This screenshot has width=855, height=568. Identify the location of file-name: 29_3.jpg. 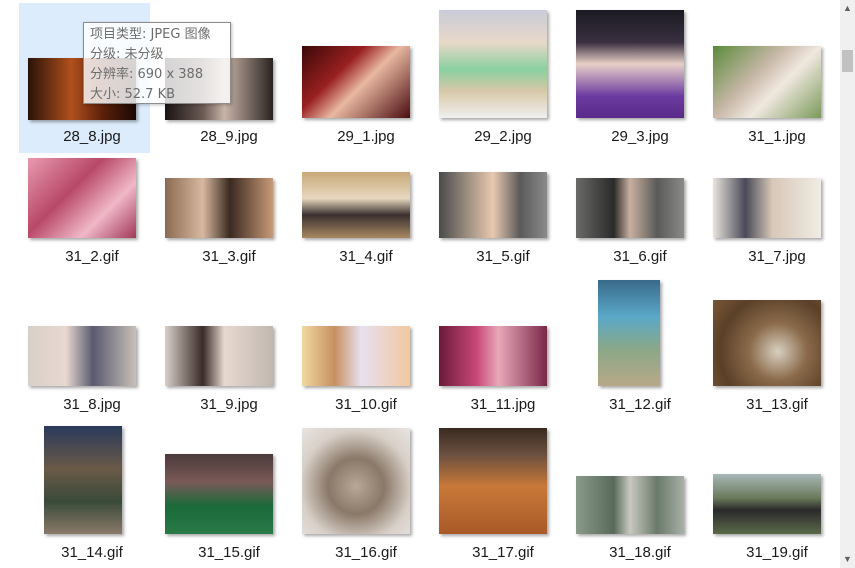
(640, 136).